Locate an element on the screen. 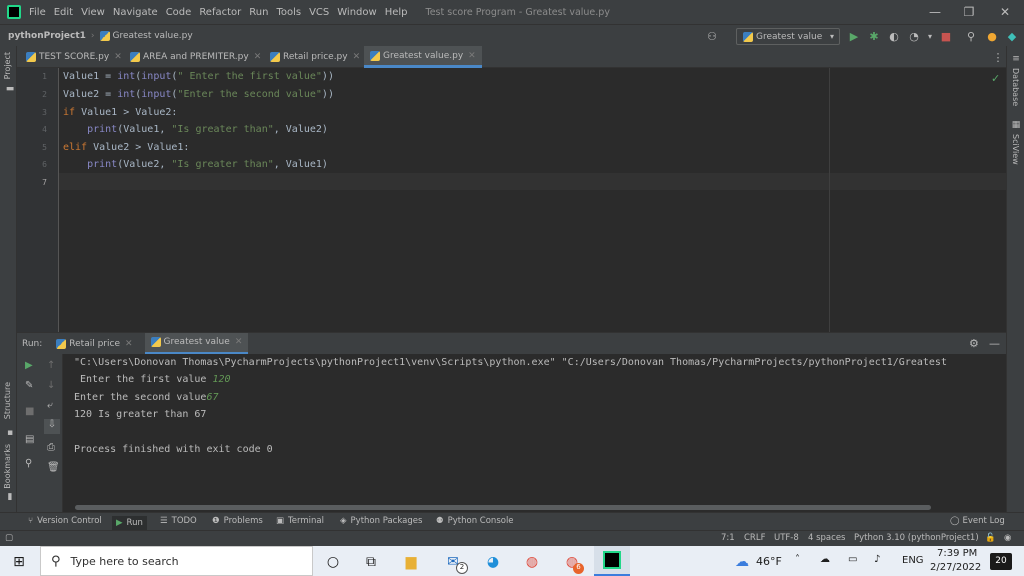 This screenshot has height=576, width=1024. database-icon: ≡ is located at coordinates (1016, 59).